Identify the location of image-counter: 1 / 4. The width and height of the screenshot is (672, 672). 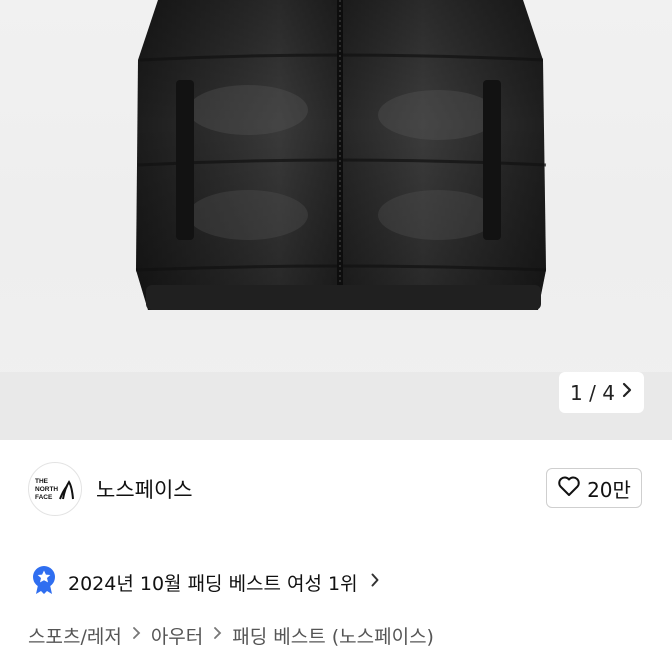
(601, 392).